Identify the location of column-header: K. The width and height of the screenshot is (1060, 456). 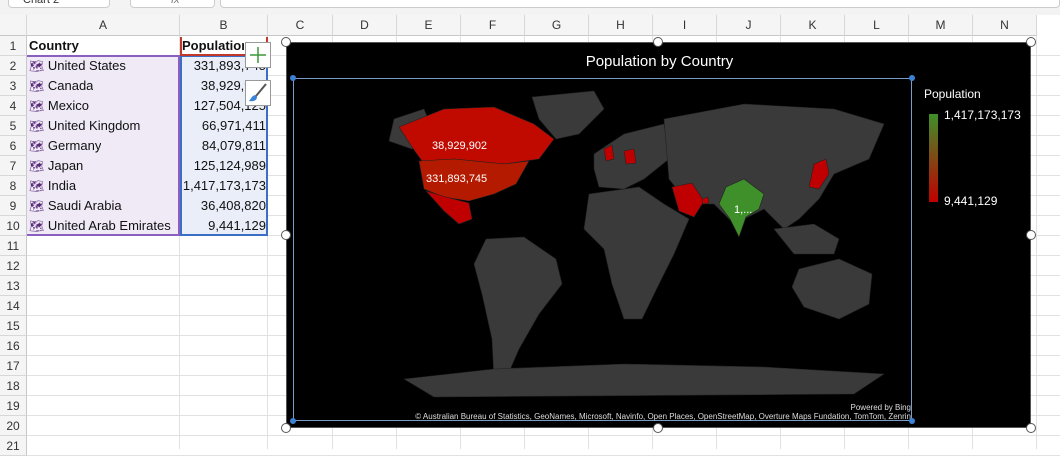
(813, 25).